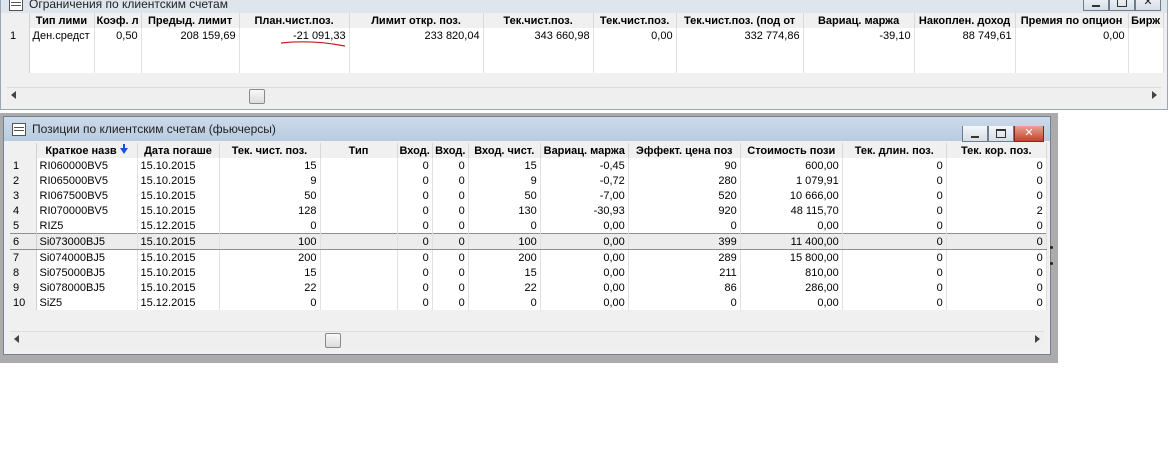 Image resolution: width=1170 pixels, height=460 pixels. I want to click on table-cell: 130, so click(504, 210).